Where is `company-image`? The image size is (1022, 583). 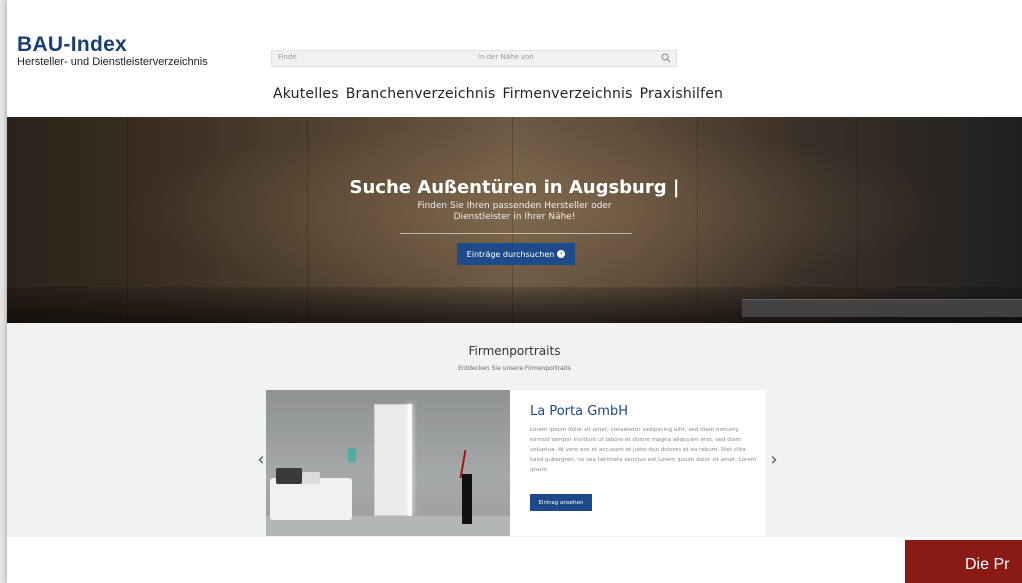 company-image is located at coordinates (388, 463).